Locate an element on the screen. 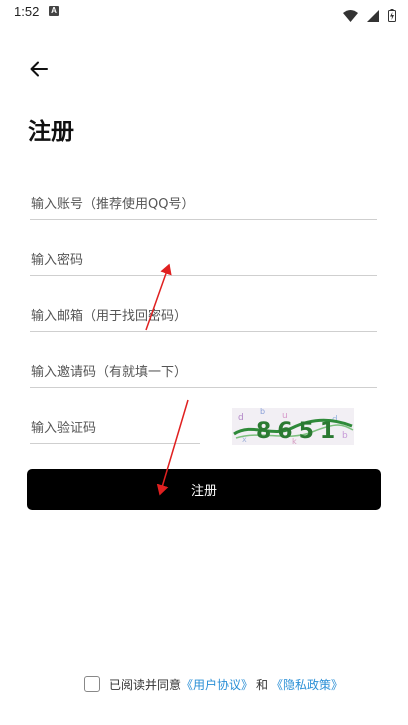  captcha-text: 8651 is located at coordinates (298, 431).